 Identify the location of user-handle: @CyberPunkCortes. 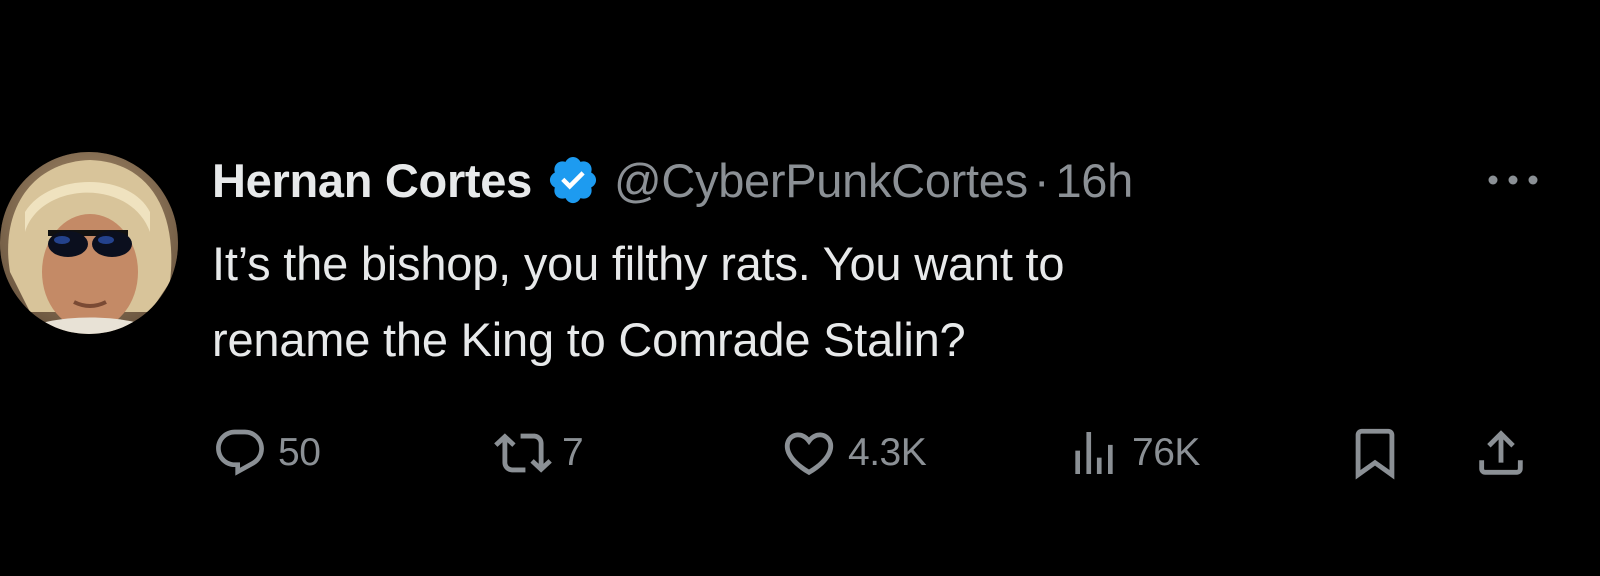
(821, 180).